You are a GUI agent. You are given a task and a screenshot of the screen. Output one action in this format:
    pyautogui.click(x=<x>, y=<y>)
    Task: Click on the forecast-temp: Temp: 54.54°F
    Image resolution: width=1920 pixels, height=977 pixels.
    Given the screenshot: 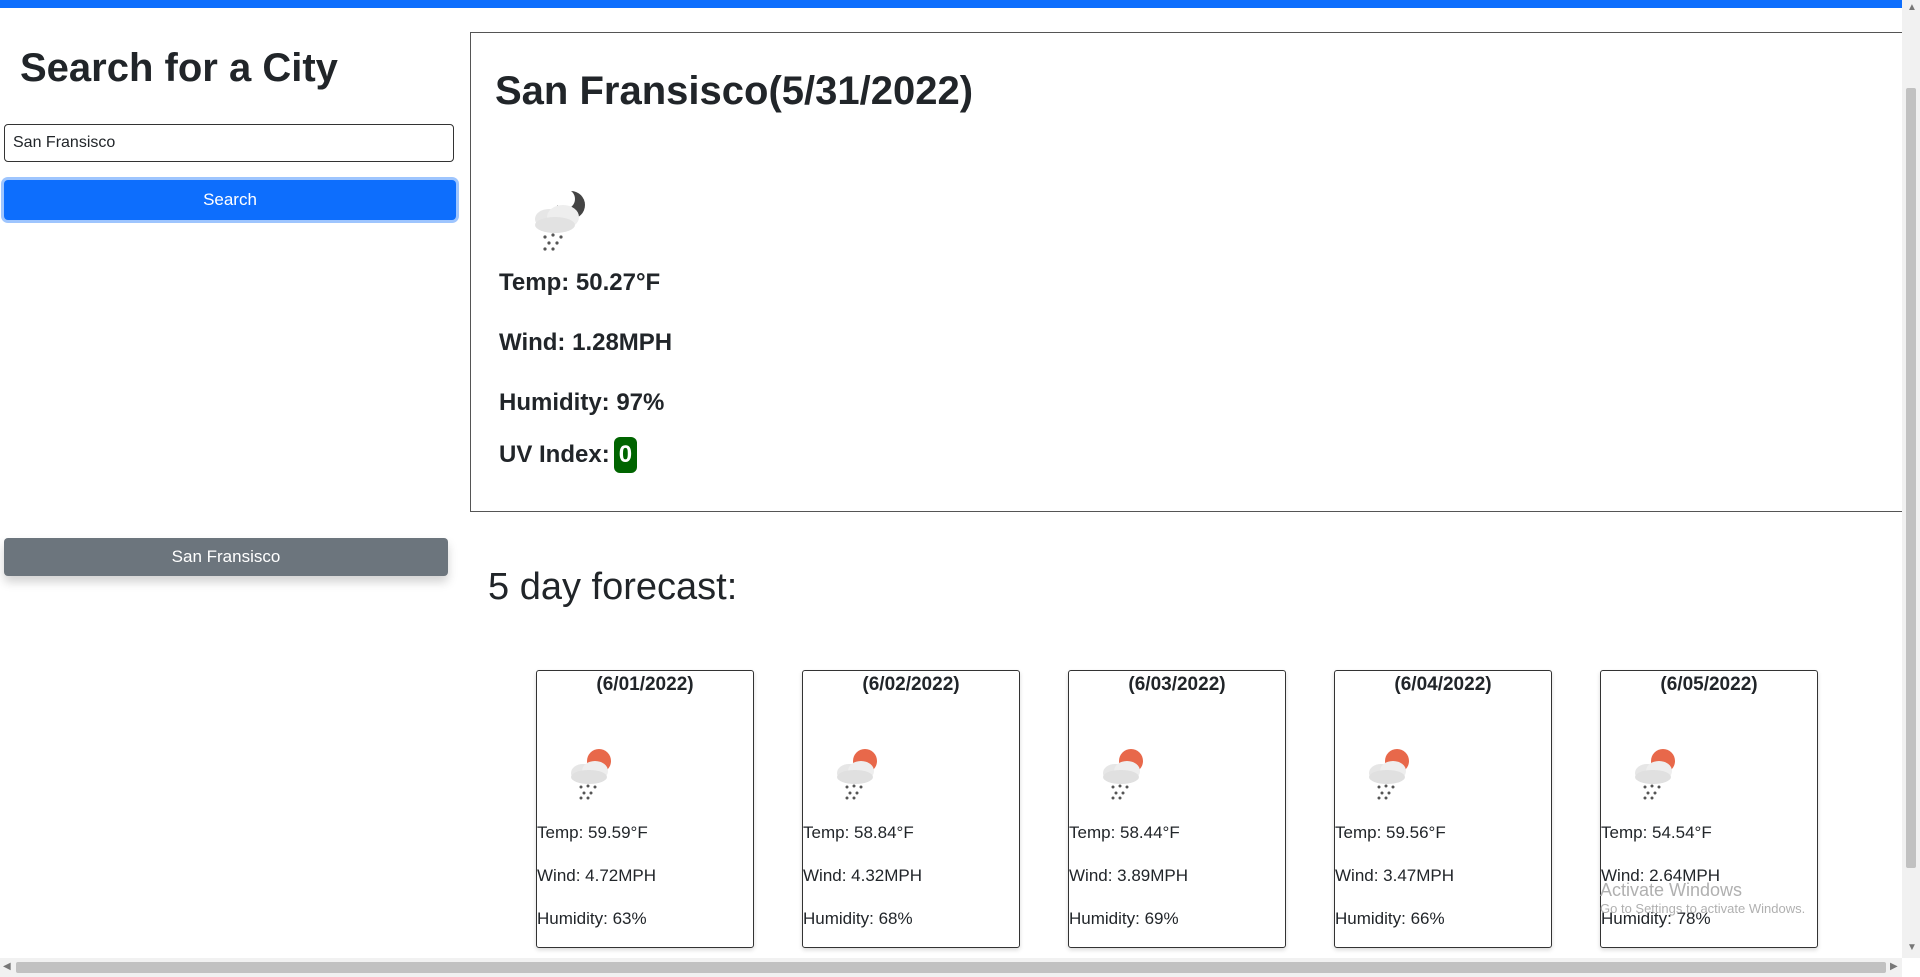 What is the action you would take?
    pyautogui.click(x=1656, y=832)
    